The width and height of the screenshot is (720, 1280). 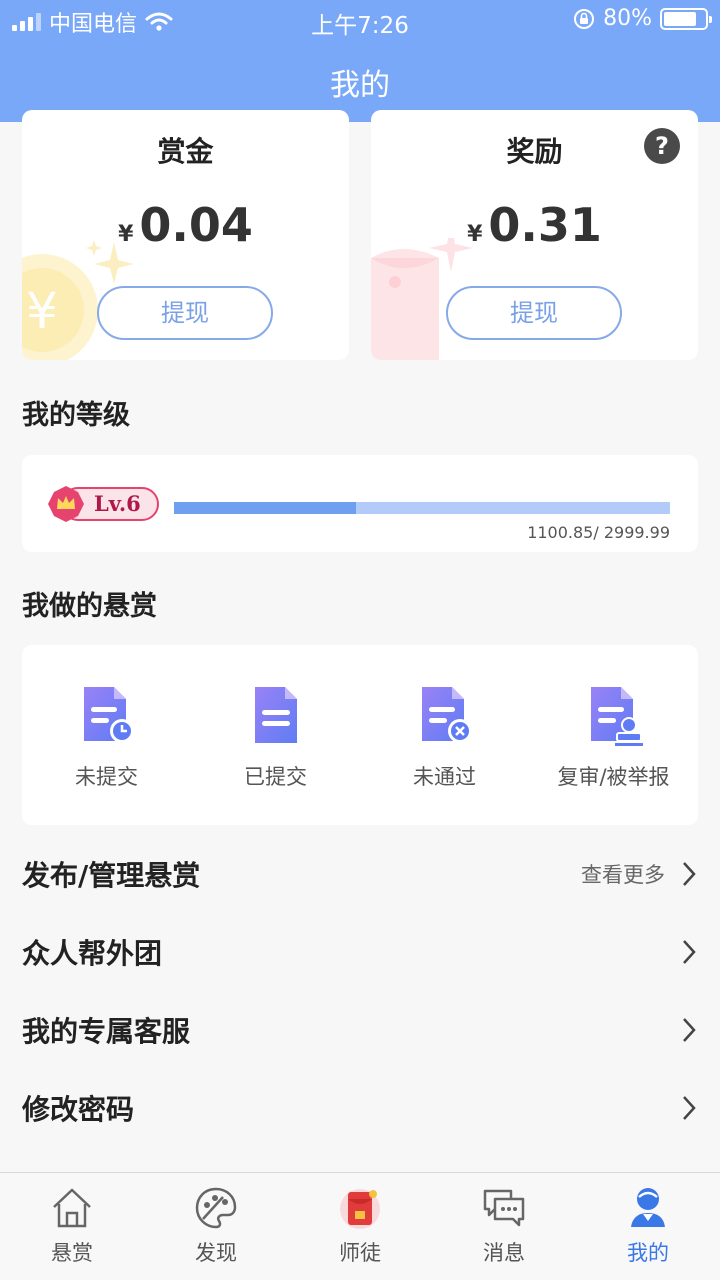 I want to click on task-rejected: 未通过, so click(x=444, y=738).